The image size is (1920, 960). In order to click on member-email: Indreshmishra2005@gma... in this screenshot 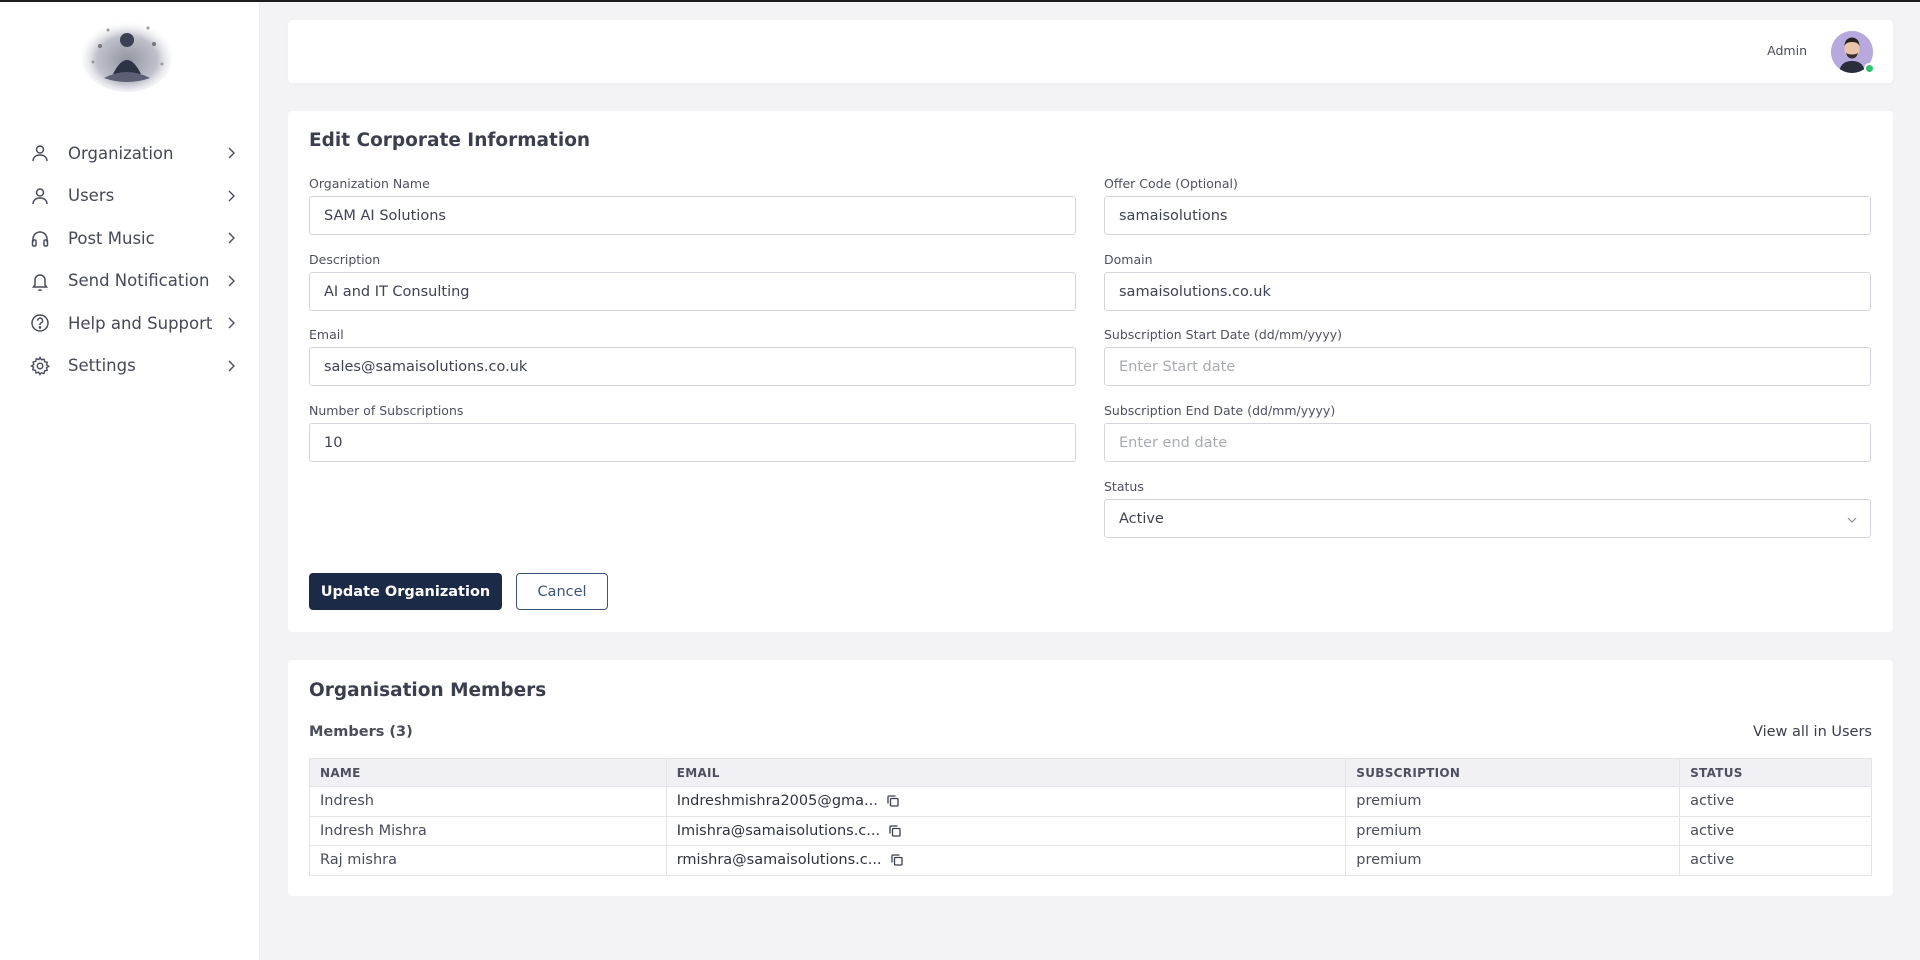, I will do `click(777, 801)`.